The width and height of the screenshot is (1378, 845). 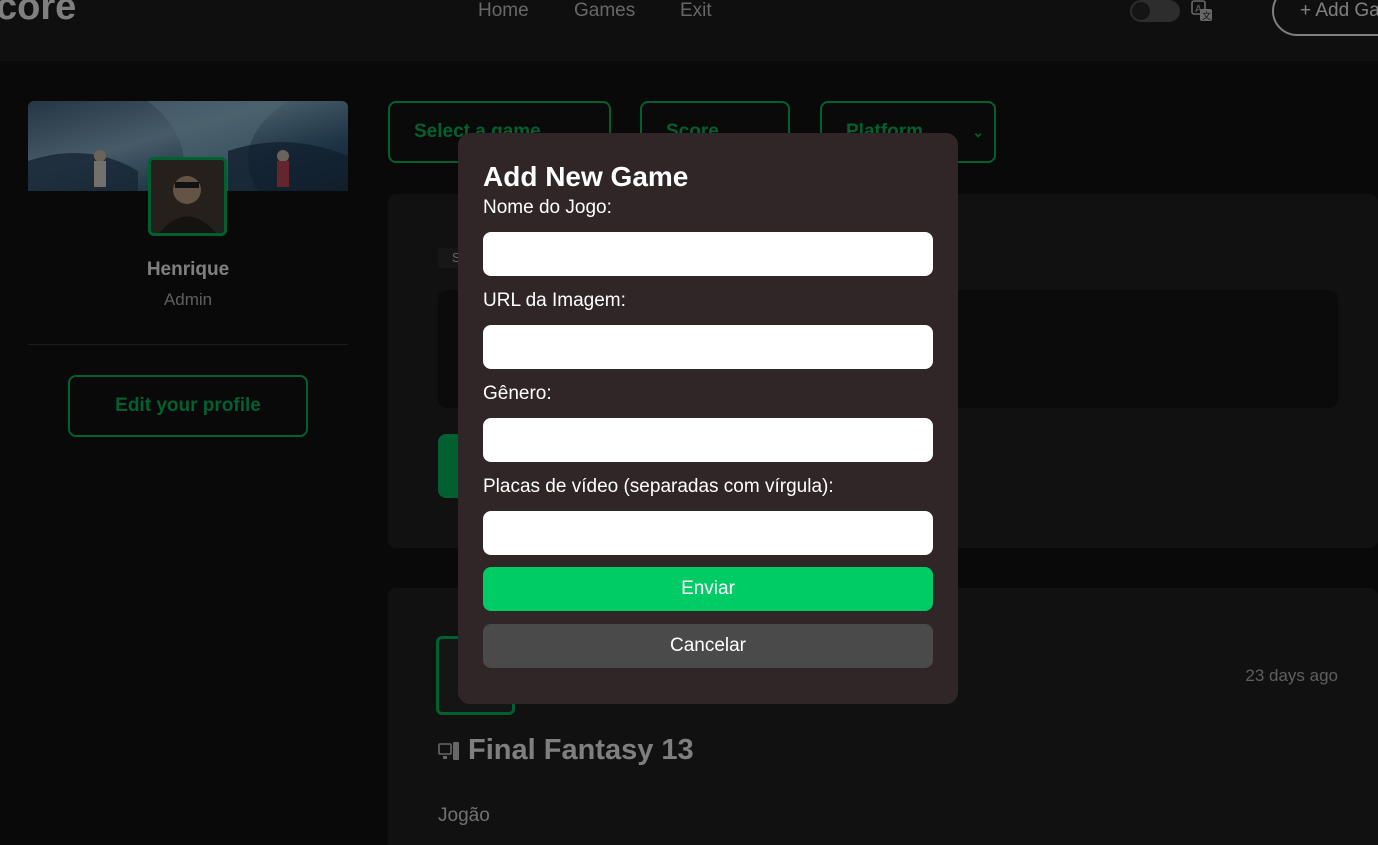 I want to click on image-url-label: URL da Imagem:, so click(x=554, y=300).